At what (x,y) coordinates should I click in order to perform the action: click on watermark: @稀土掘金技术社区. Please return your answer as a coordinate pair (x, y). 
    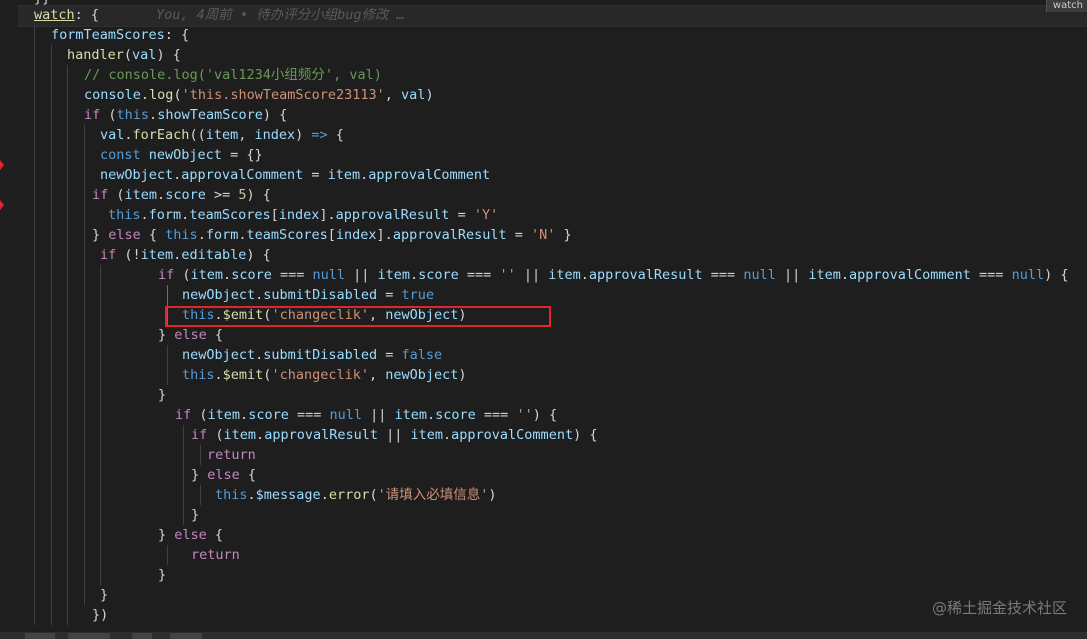
    Looking at the image, I should click on (999, 608).